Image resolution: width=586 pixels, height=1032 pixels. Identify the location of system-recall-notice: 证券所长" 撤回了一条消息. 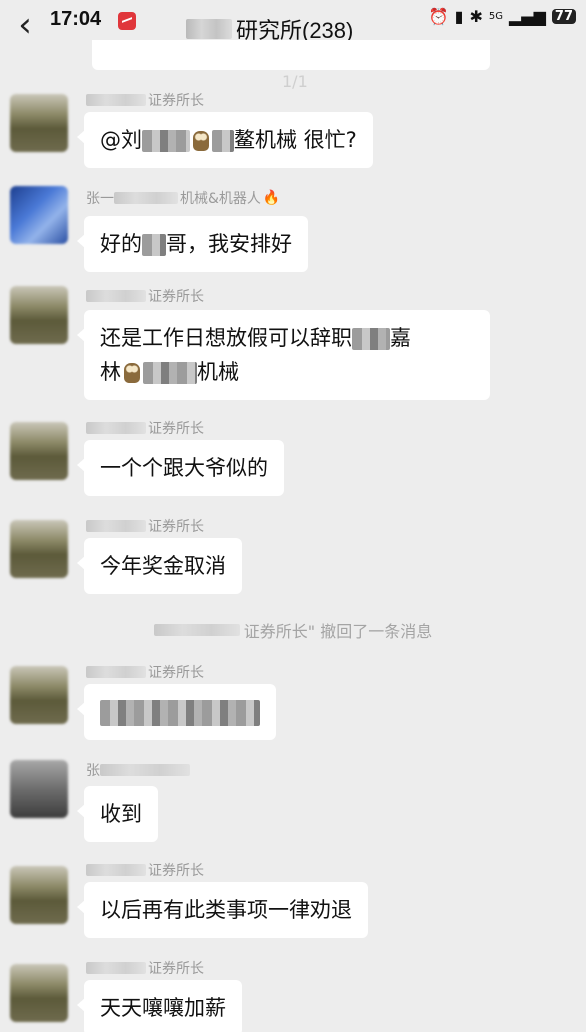
(293, 630).